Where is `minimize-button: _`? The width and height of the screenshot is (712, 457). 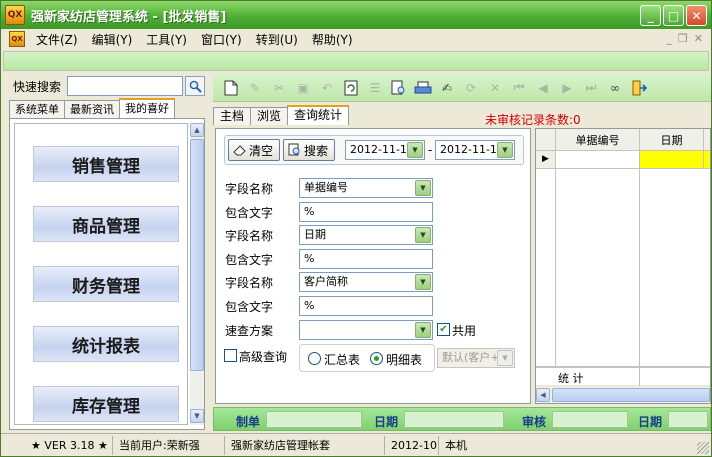 minimize-button: _ is located at coordinates (650, 15).